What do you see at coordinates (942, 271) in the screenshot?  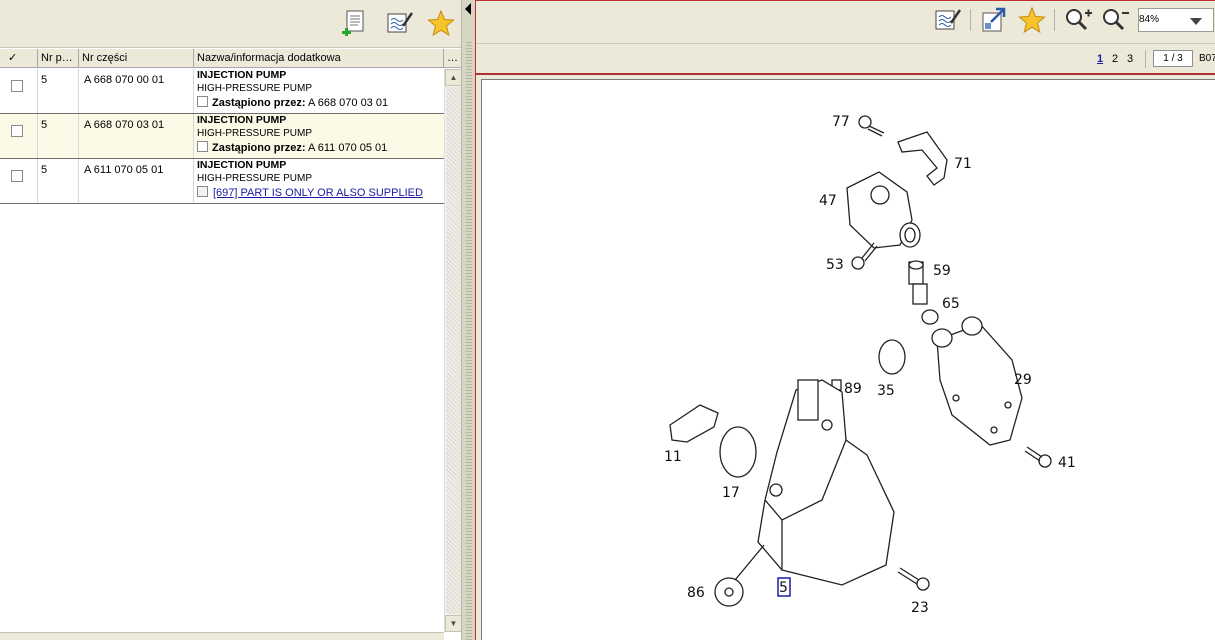 I see `callout-59: 59` at bounding box center [942, 271].